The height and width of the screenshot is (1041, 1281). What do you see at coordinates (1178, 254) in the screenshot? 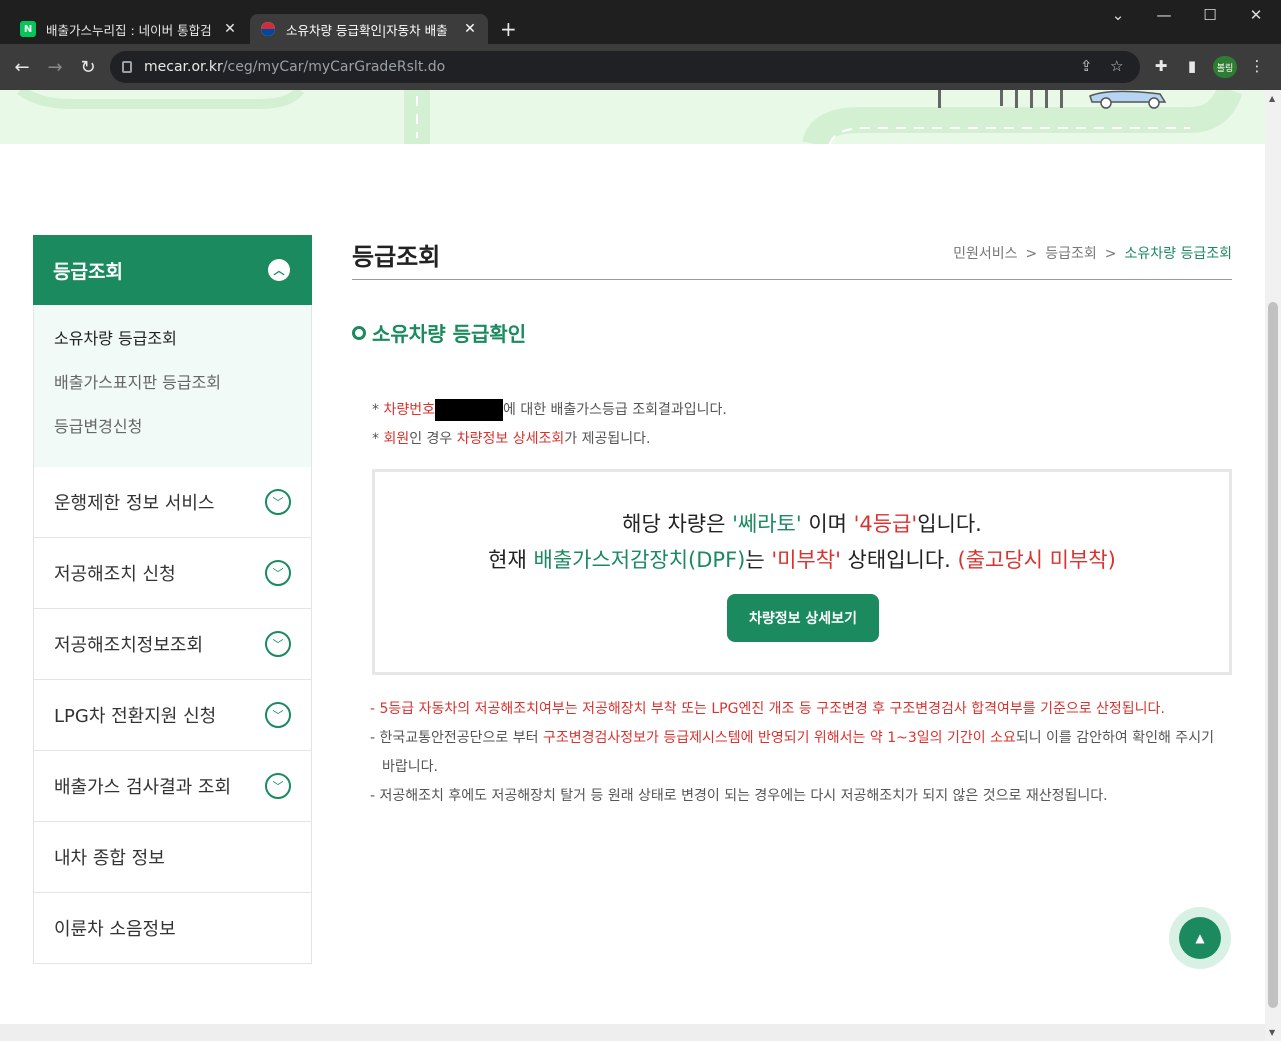
I see `breadcrumb-current: 소유차량 등급조회` at bounding box center [1178, 254].